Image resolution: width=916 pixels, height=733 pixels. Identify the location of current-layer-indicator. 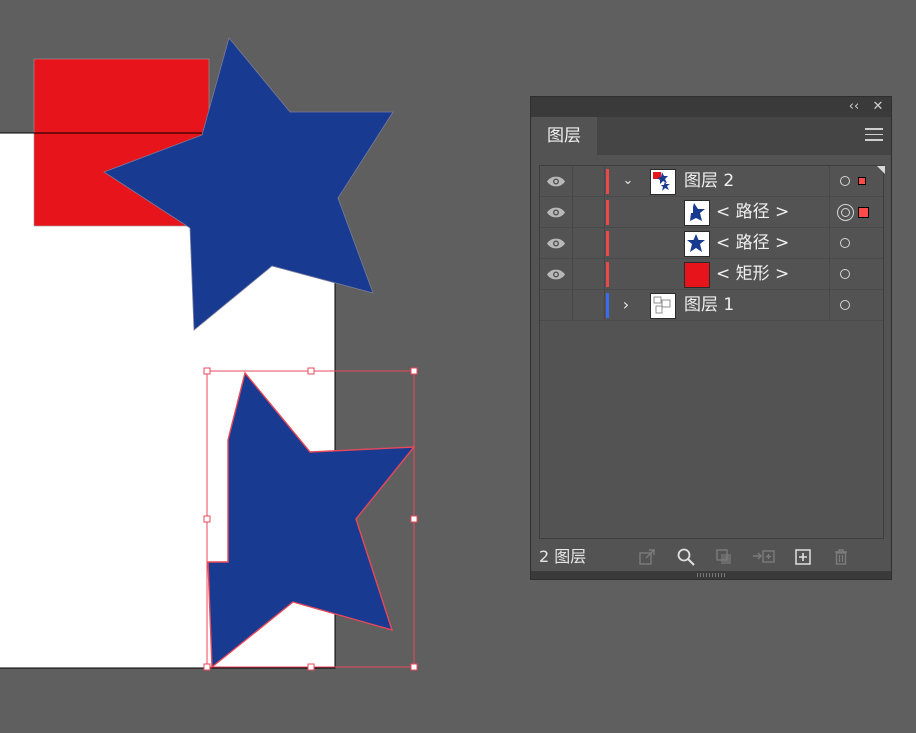
(881, 170).